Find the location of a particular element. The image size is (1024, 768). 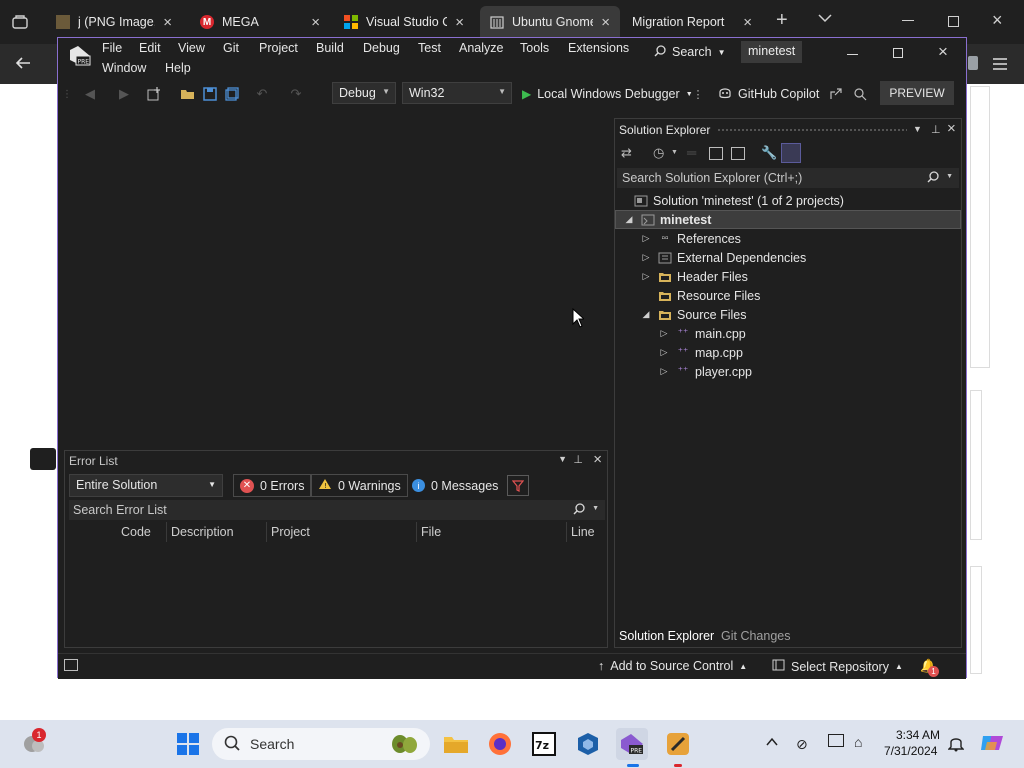

browser-tab: Migration Report × is located at coordinates (692, 22).